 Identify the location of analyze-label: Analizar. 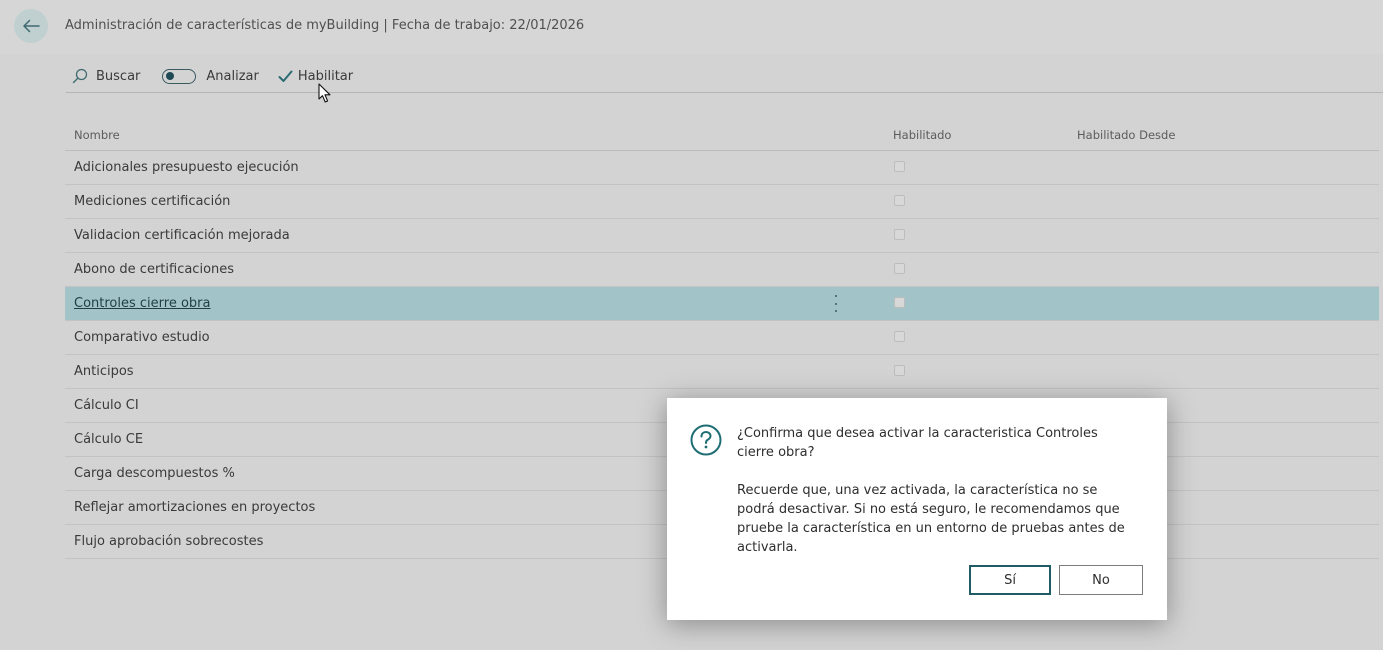
(232, 76).